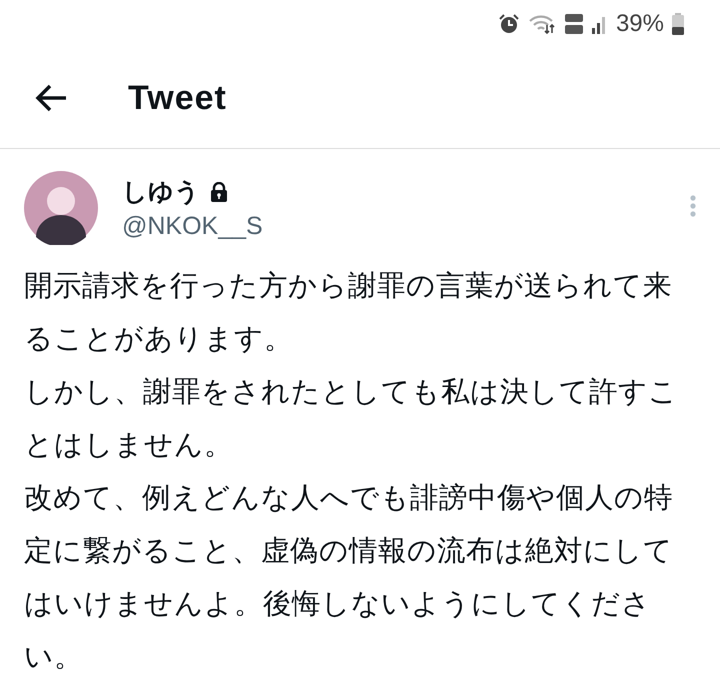 This screenshot has width=720, height=688. Describe the element at coordinates (600, 24) in the screenshot. I see `signal-icon` at that location.